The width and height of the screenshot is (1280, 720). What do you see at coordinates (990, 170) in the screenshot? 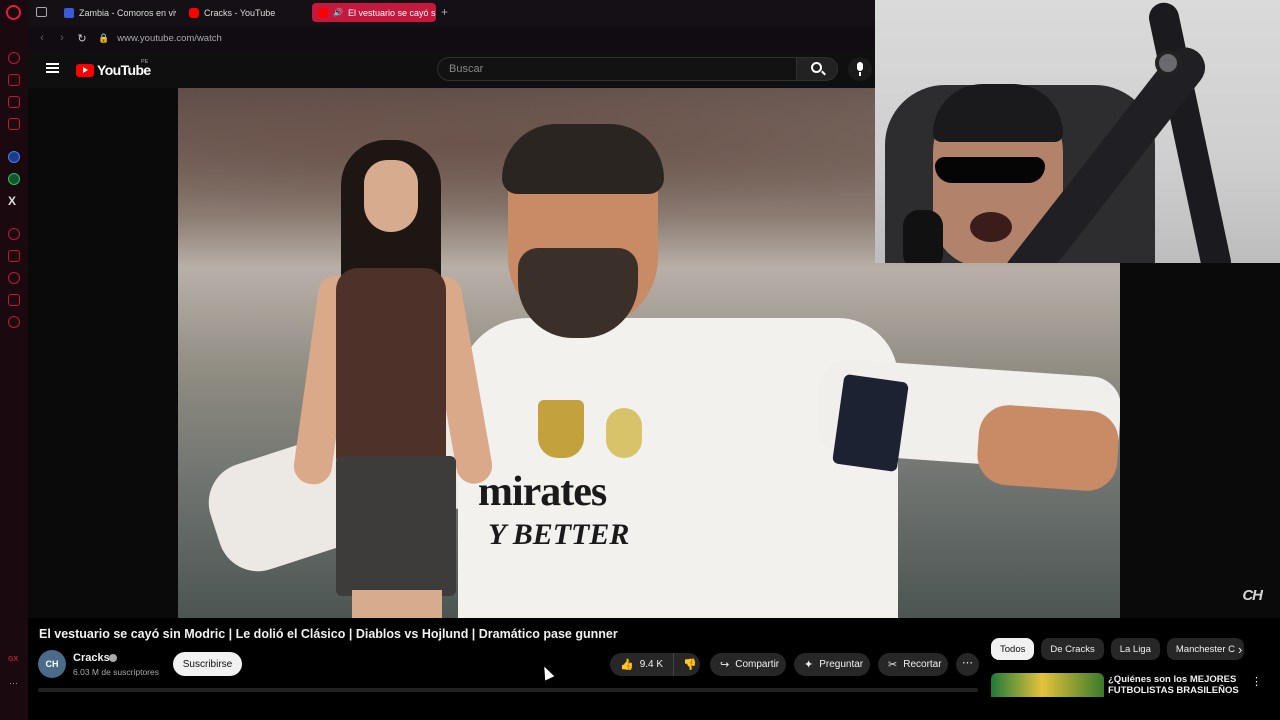
I see `sunglasses` at bounding box center [990, 170].